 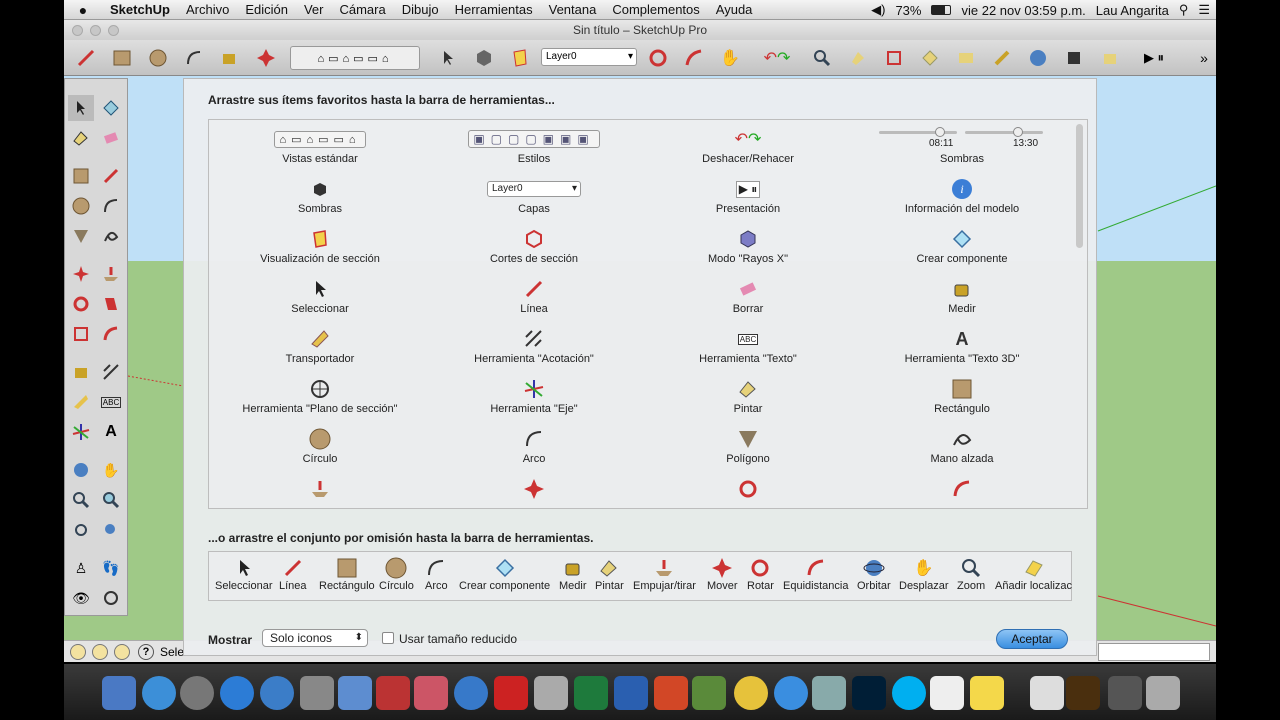 What do you see at coordinates (777, 58) in the screenshot?
I see `undo-redo-icon: ↶ ↷` at bounding box center [777, 58].